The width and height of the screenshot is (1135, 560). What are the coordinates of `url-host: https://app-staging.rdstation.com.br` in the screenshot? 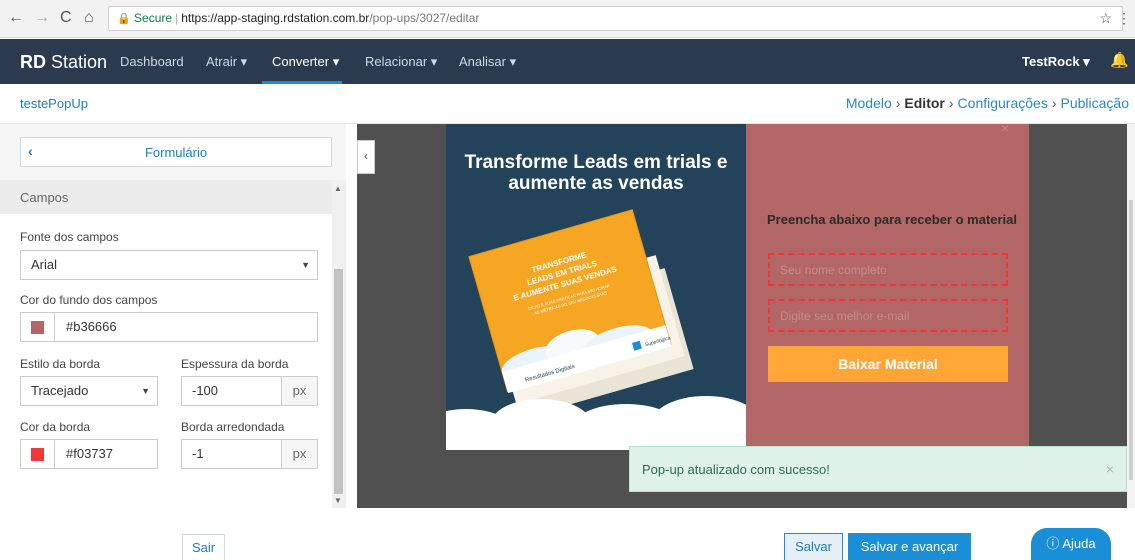 It's located at (275, 18).